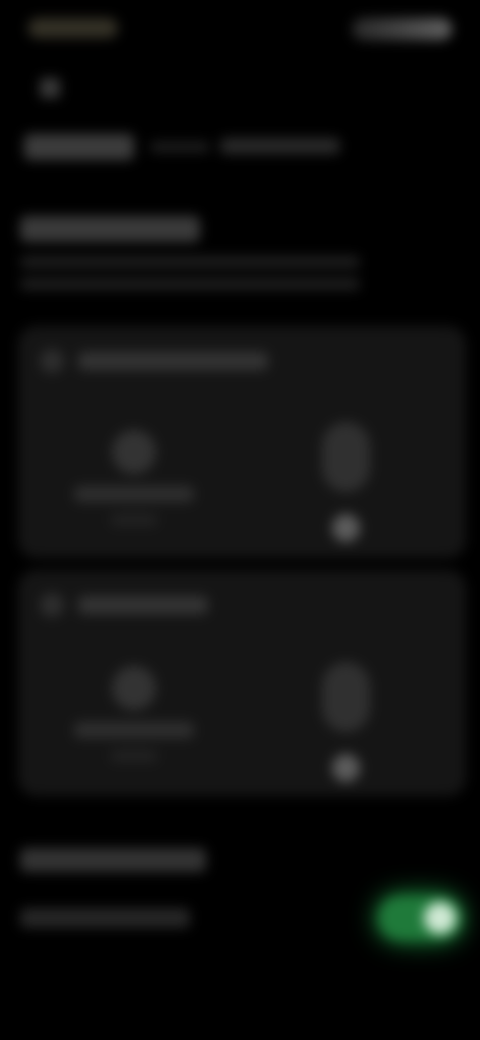 The height and width of the screenshot is (1040, 480). Describe the element at coordinates (105, 918) in the screenshot. I see `toggle-label` at that location.